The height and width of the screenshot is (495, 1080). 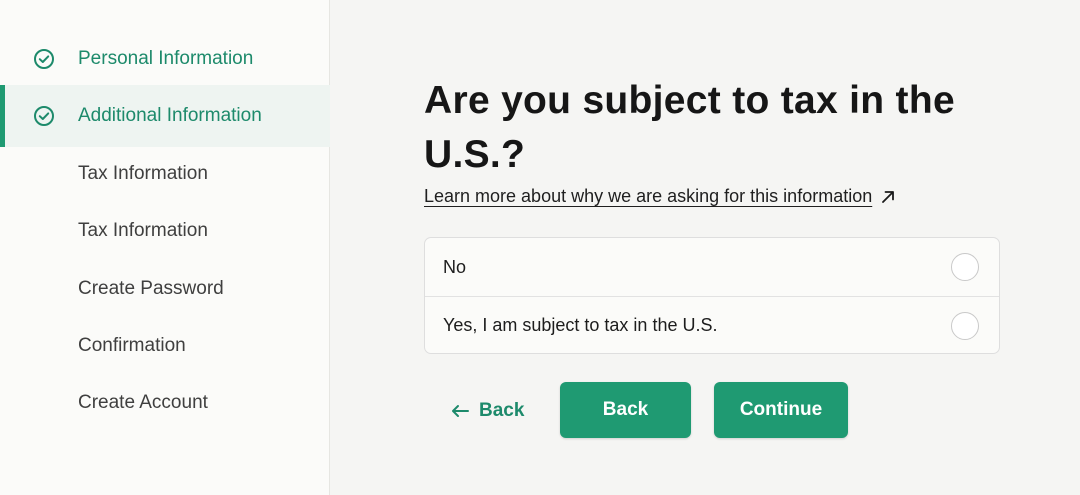 I want to click on option-yes: Yes, I am subject to tax in the U.S., so click(x=712, y=324).